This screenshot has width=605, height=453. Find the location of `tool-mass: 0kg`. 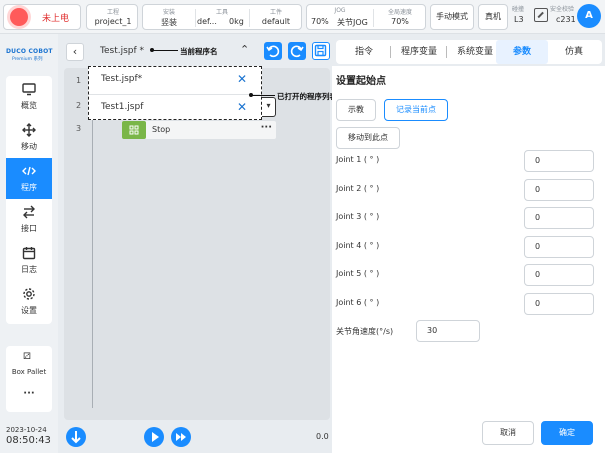

tool-mass: 0kg is located at coordinates (236, 21).